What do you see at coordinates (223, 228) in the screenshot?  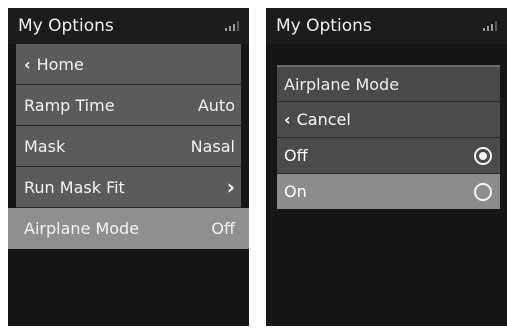 I see `menu-item-value: Off` at bounding box center [223, 228].